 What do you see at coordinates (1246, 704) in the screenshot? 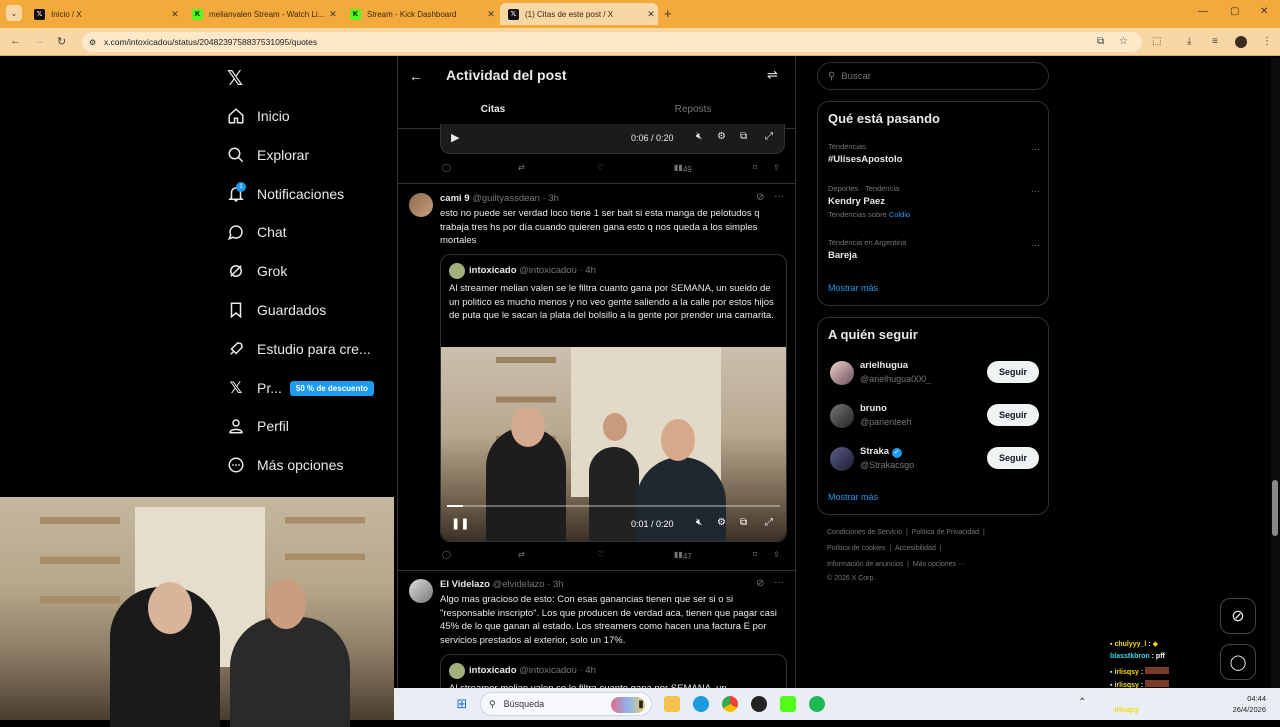
I see `taskbar-clock: 04:44 26/4/2026` at bounding box center [1246, 704].